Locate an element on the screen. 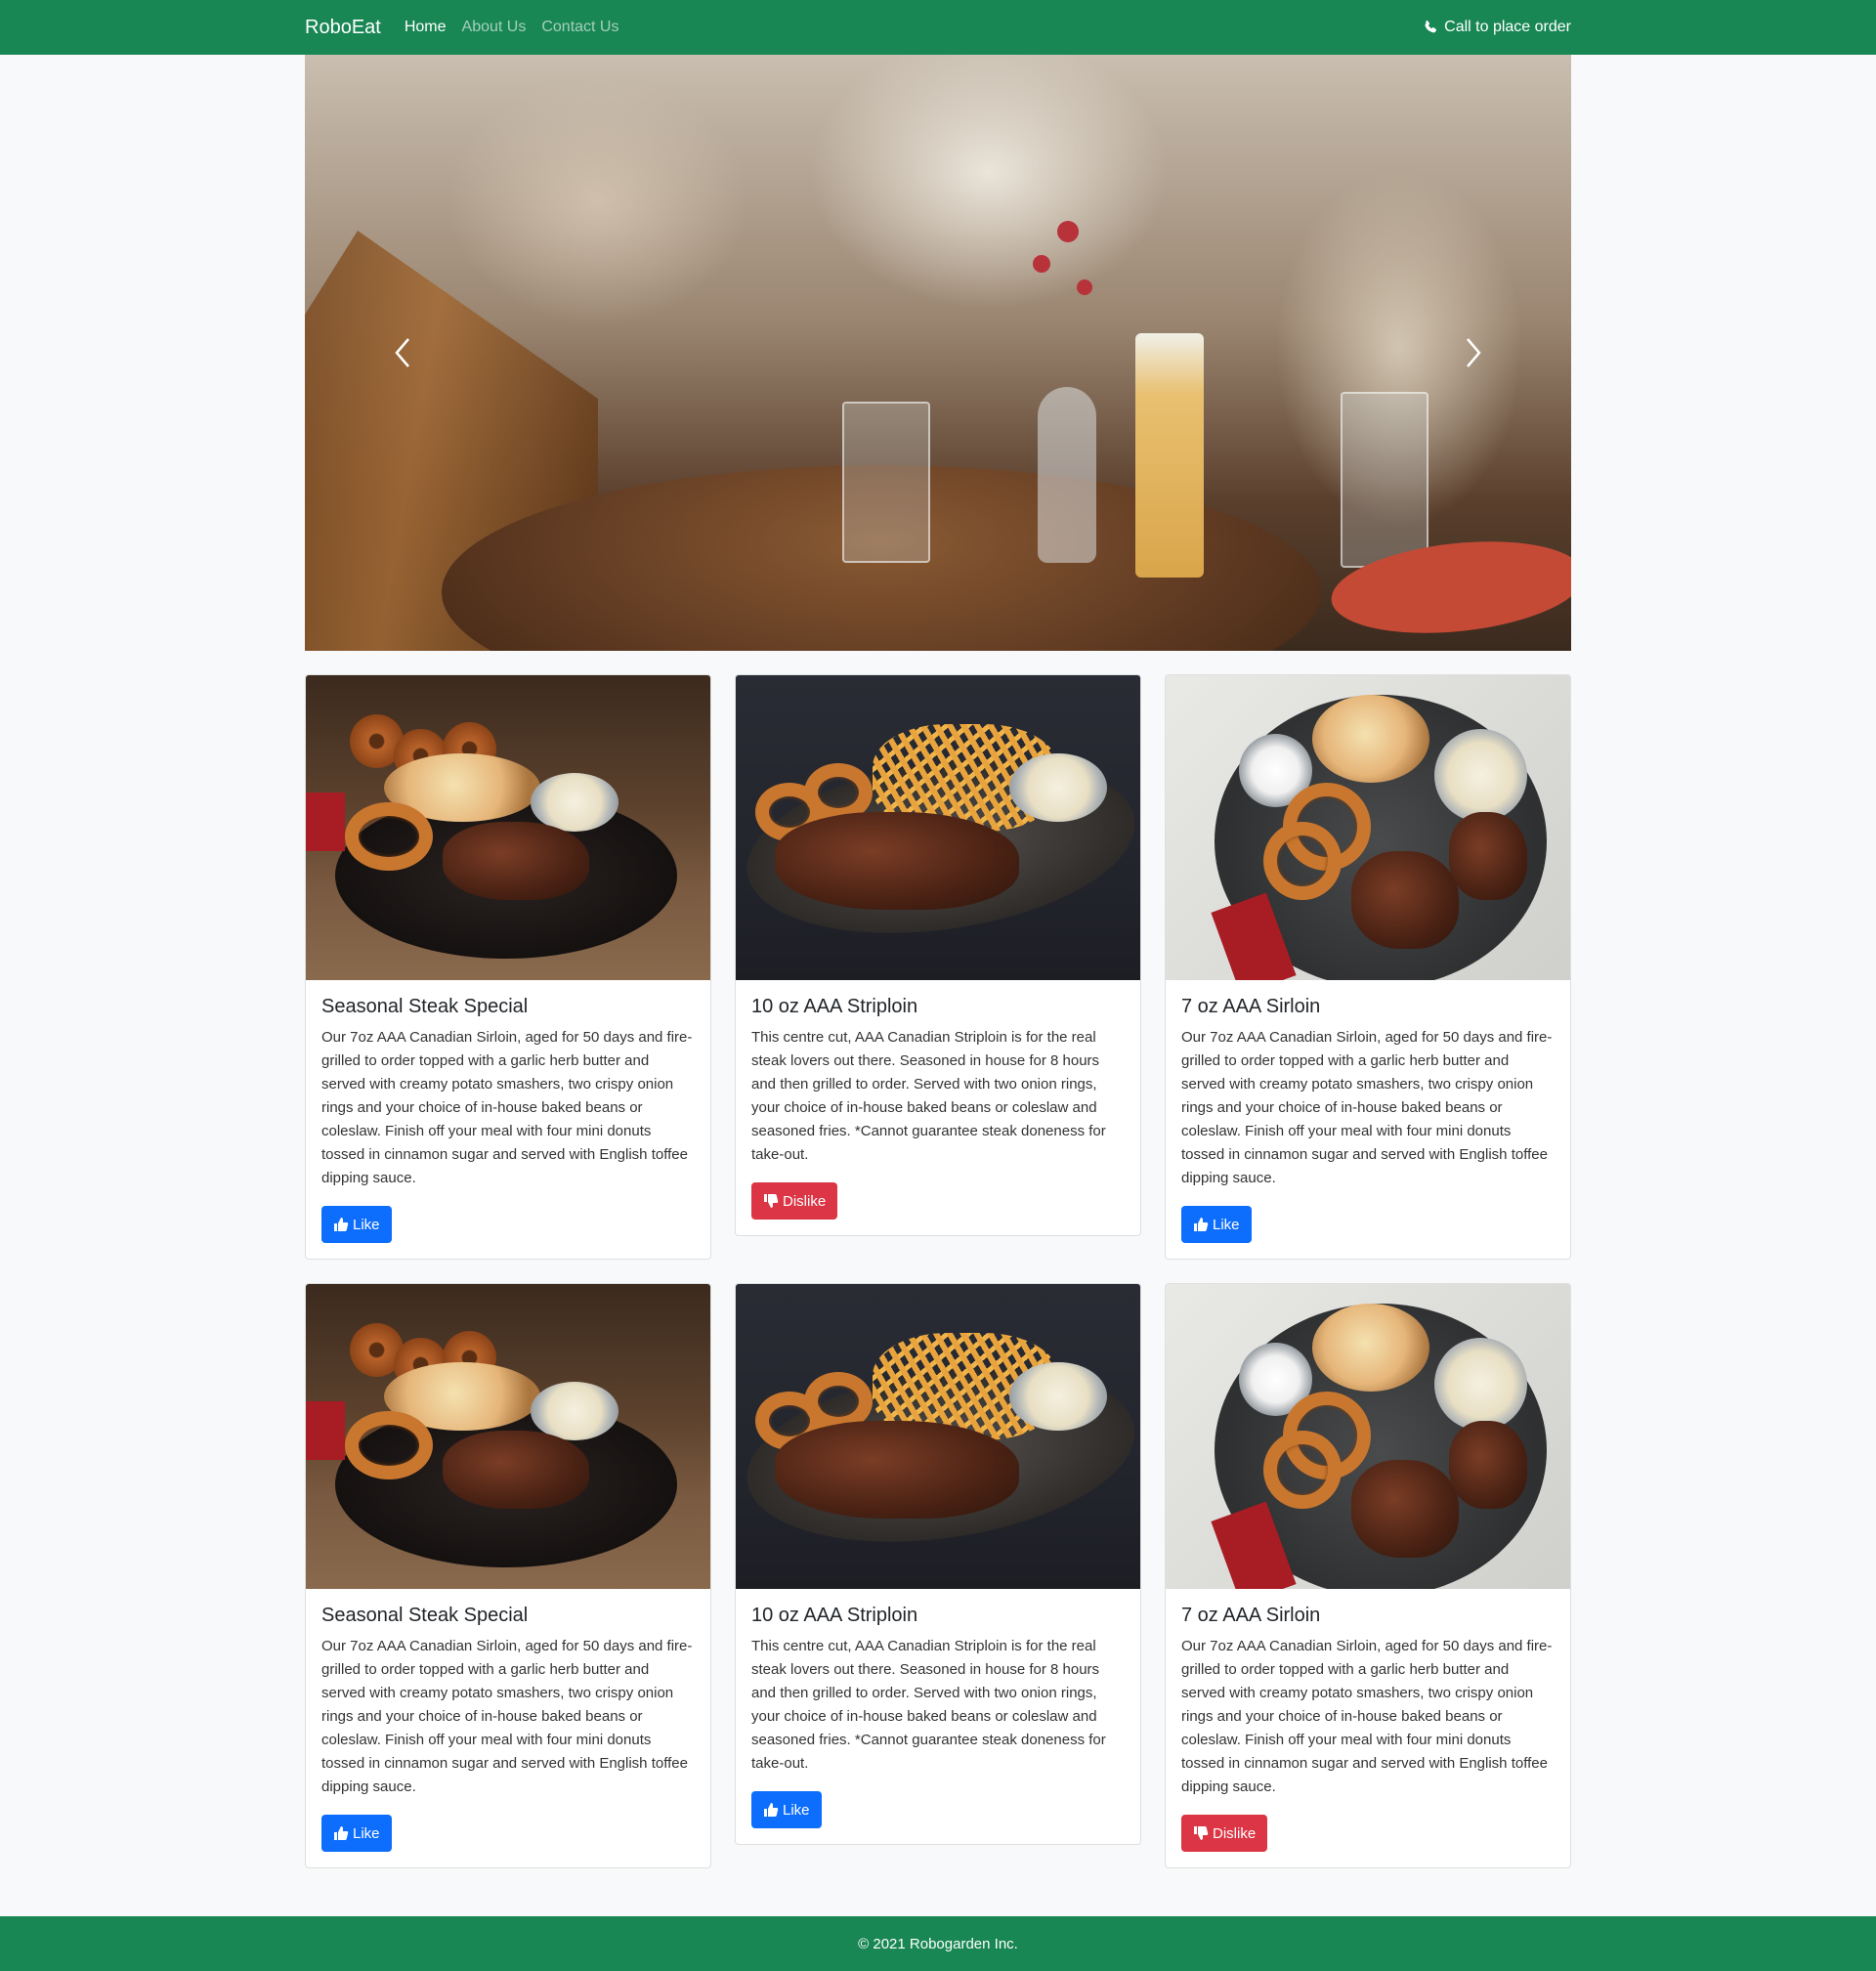 Image resolution: width=1876 pixels, height=1971 pixels. nav-link-contact: Contact Us is located at coordinates (579, 28).